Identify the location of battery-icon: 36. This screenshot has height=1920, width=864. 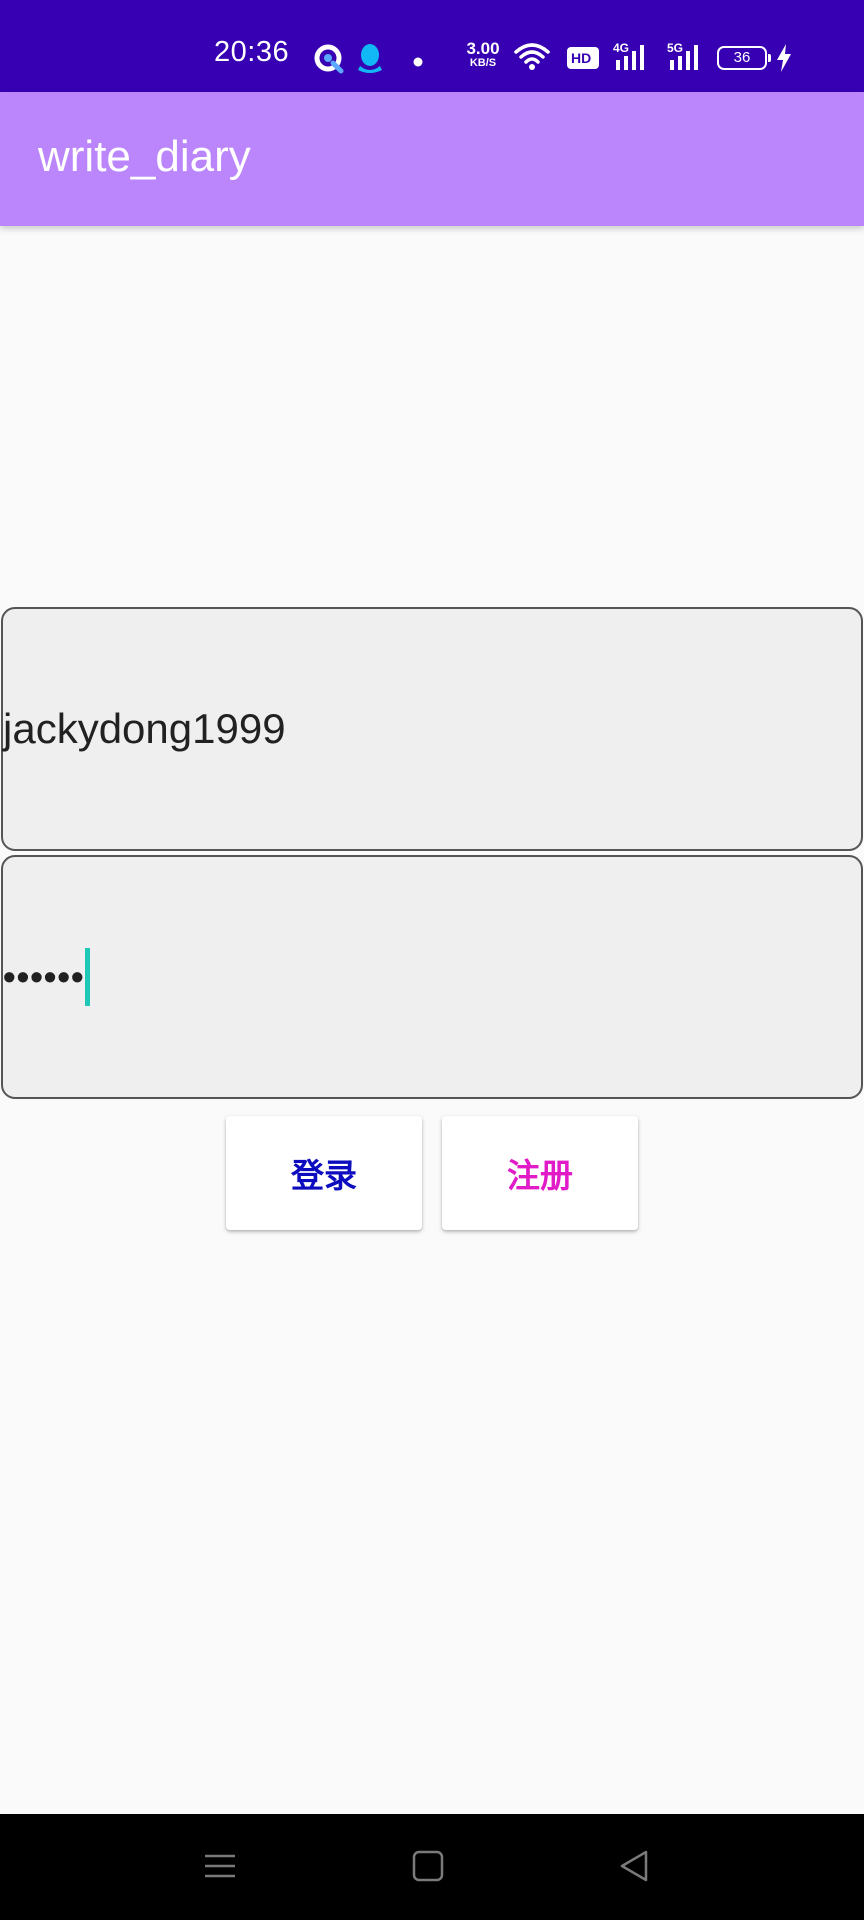
(744, 58).